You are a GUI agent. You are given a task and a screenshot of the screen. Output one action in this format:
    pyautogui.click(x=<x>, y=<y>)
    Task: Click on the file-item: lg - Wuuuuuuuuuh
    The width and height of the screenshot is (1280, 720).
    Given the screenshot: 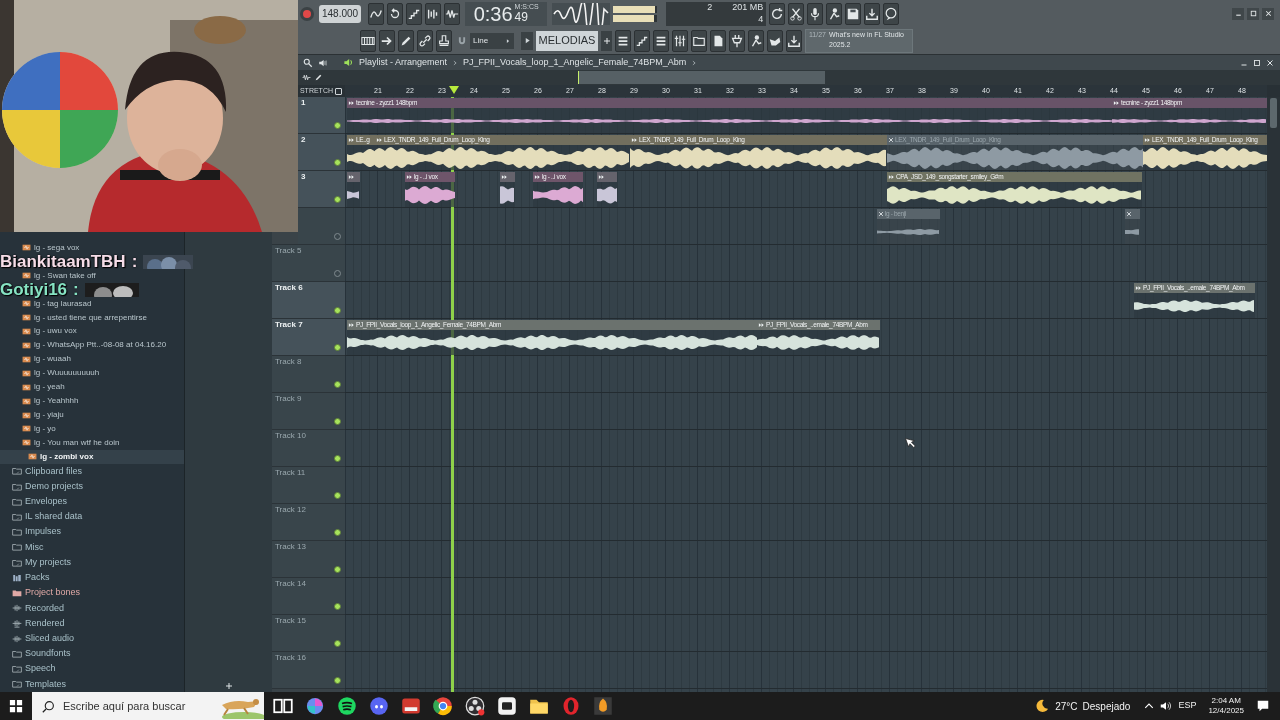 What is the action you would take?
    pyautogui.click(x=92, y=373)
    